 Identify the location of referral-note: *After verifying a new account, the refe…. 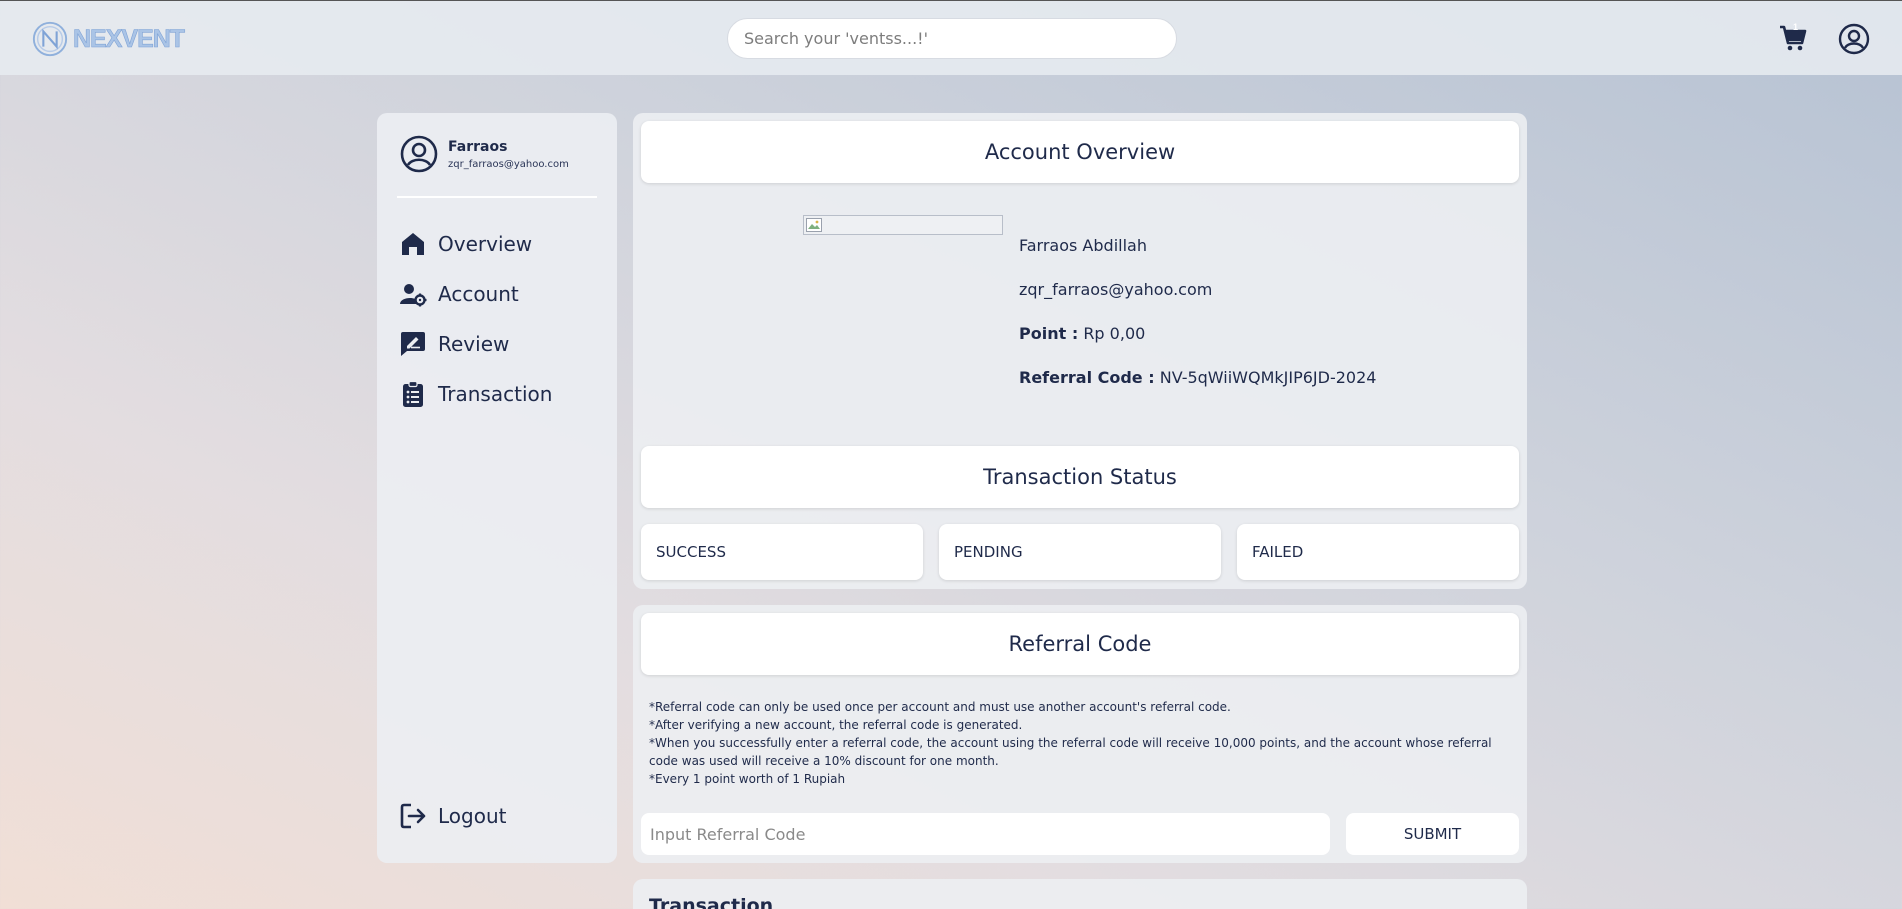
(836, 725).